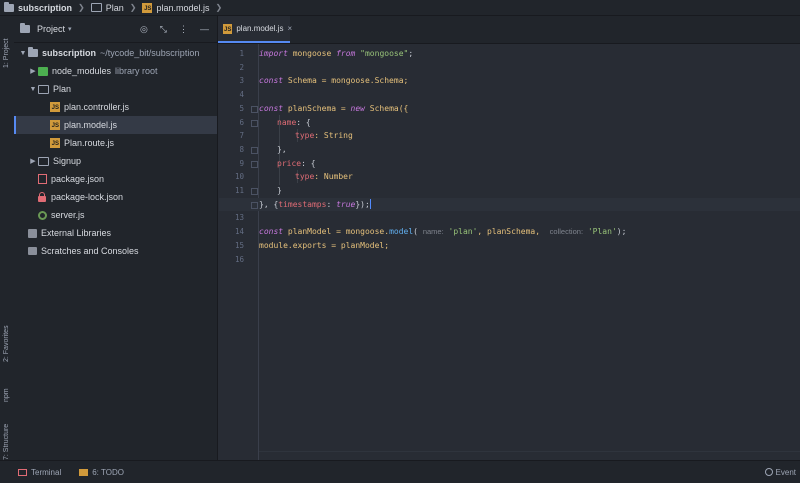 This screenshot has width=800, height=483. What do you see at coordinates (97, 107) in the screenshot?
I see `tree-item-label: plan.controller.js` at bounding box center [97, 107].